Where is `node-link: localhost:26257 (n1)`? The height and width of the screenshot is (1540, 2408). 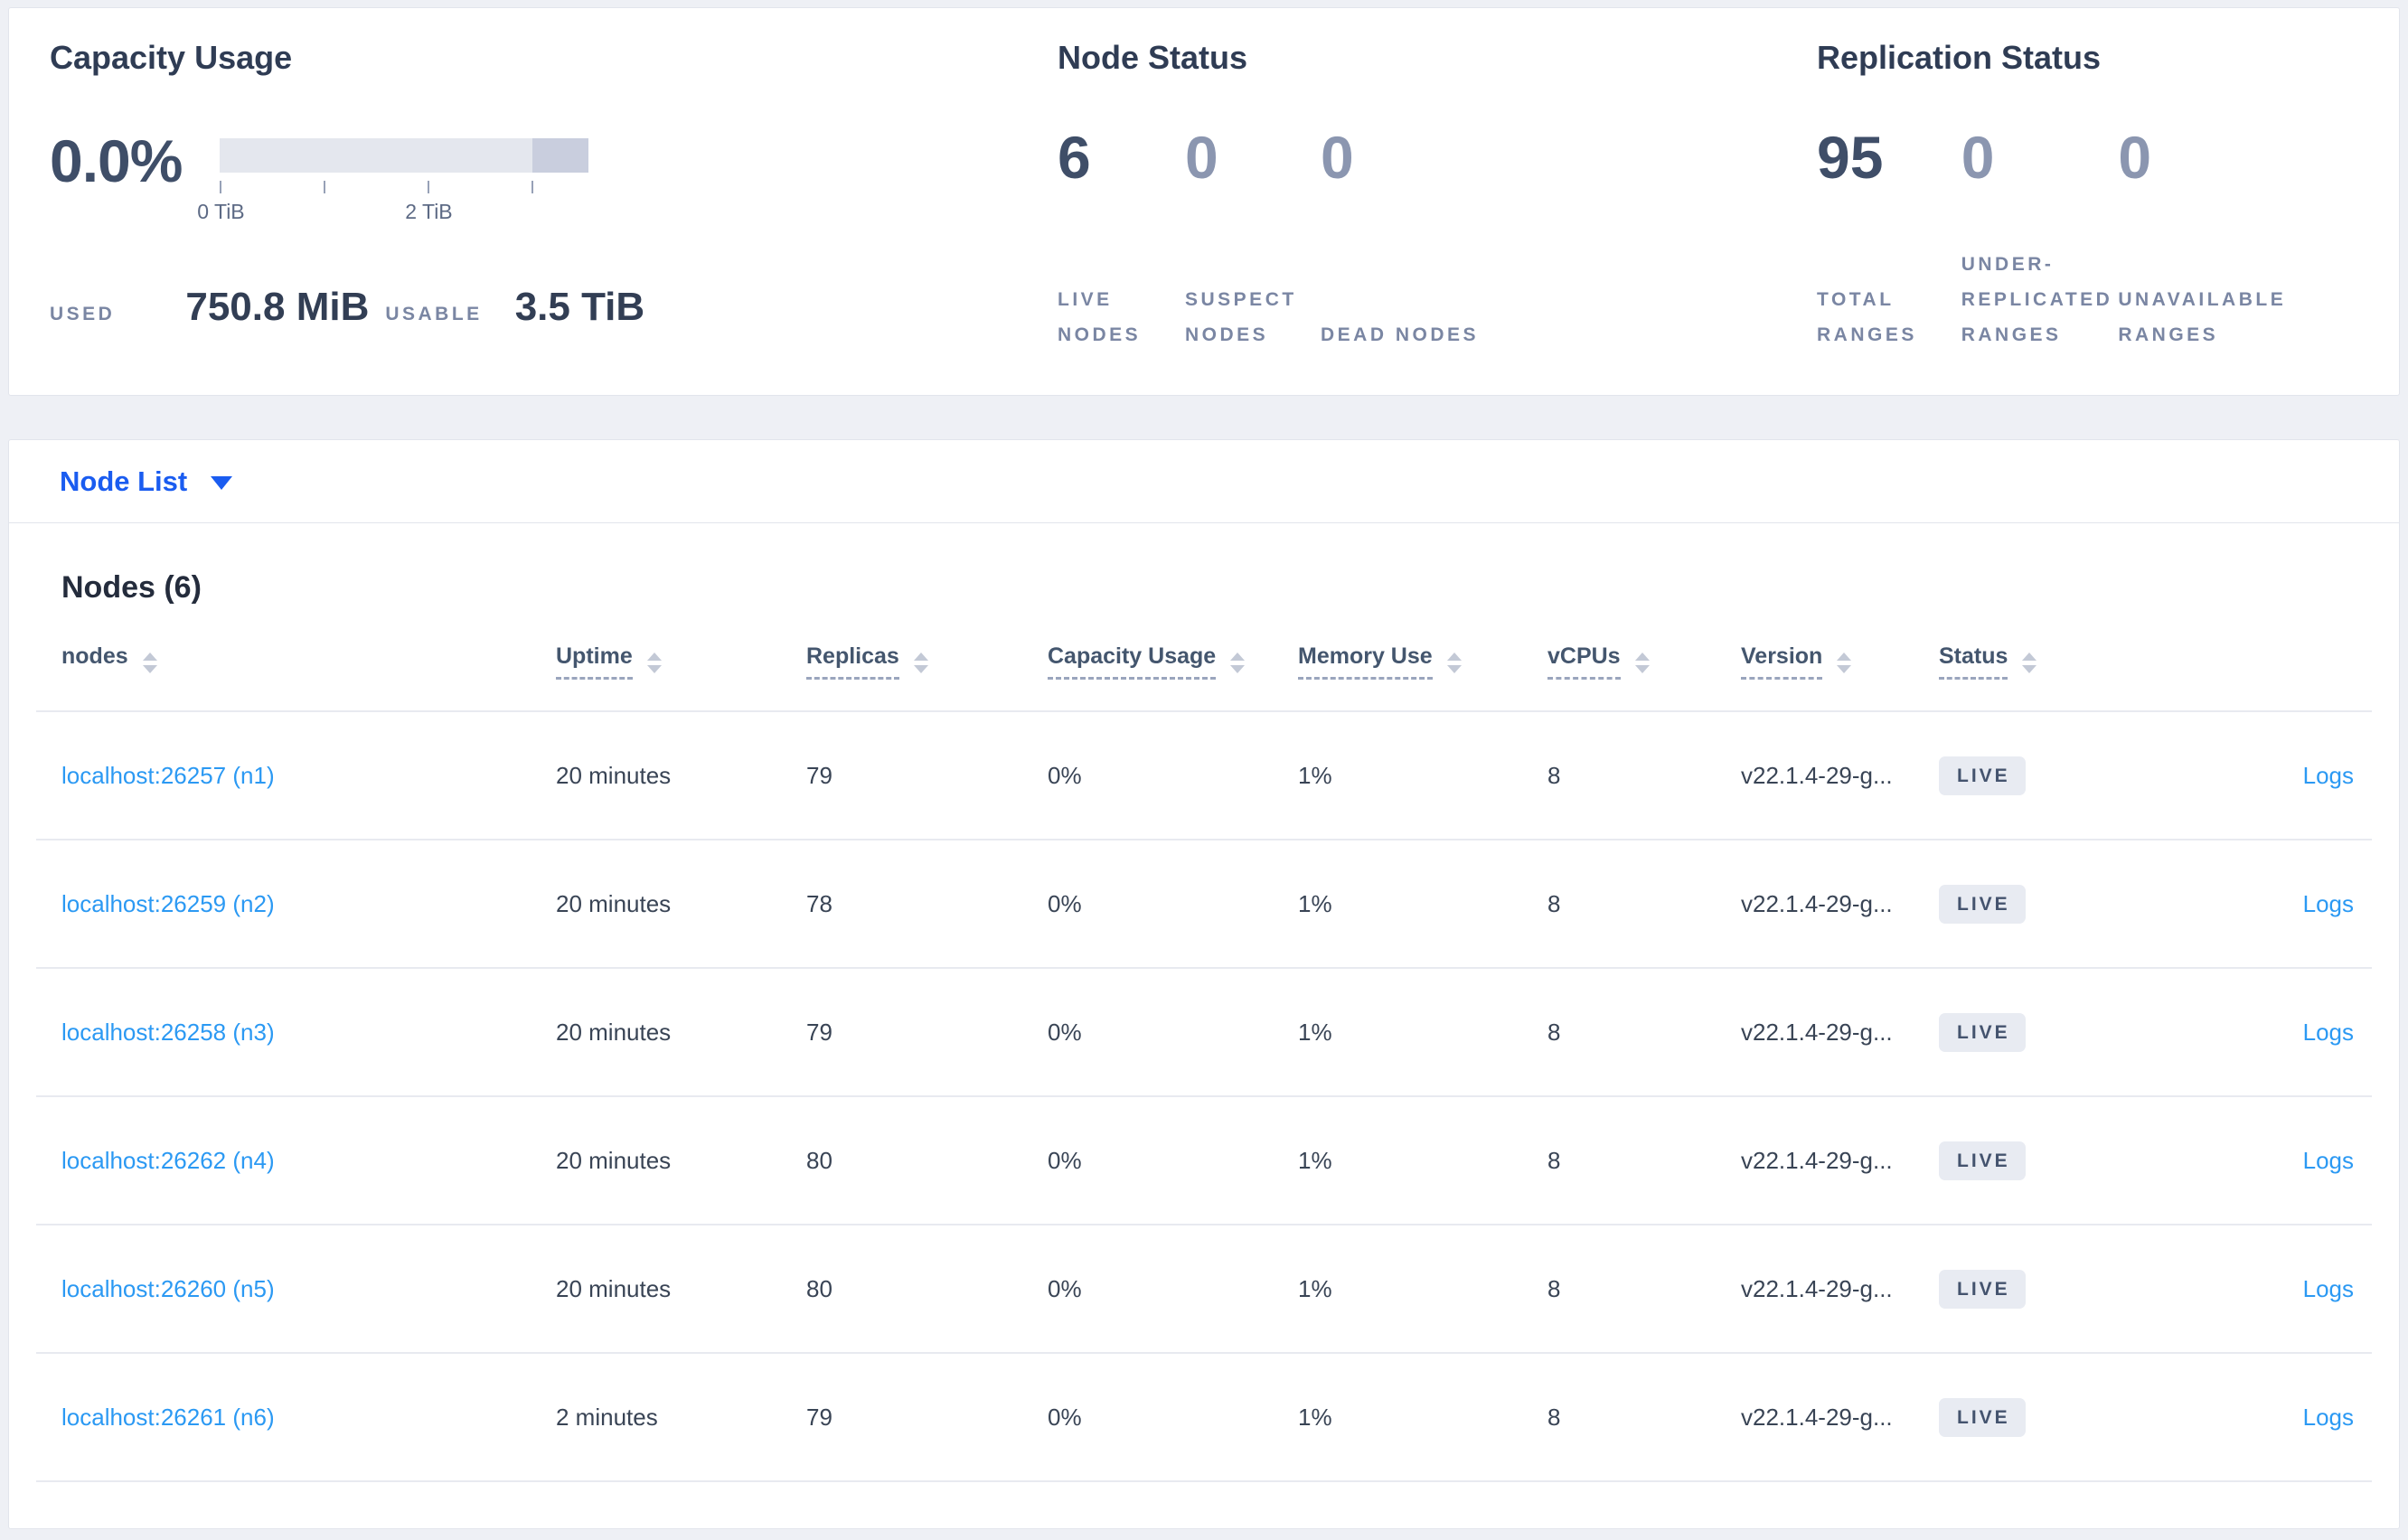 node-link: localhost:26257 (n1) is located at coordinates (168, 775).